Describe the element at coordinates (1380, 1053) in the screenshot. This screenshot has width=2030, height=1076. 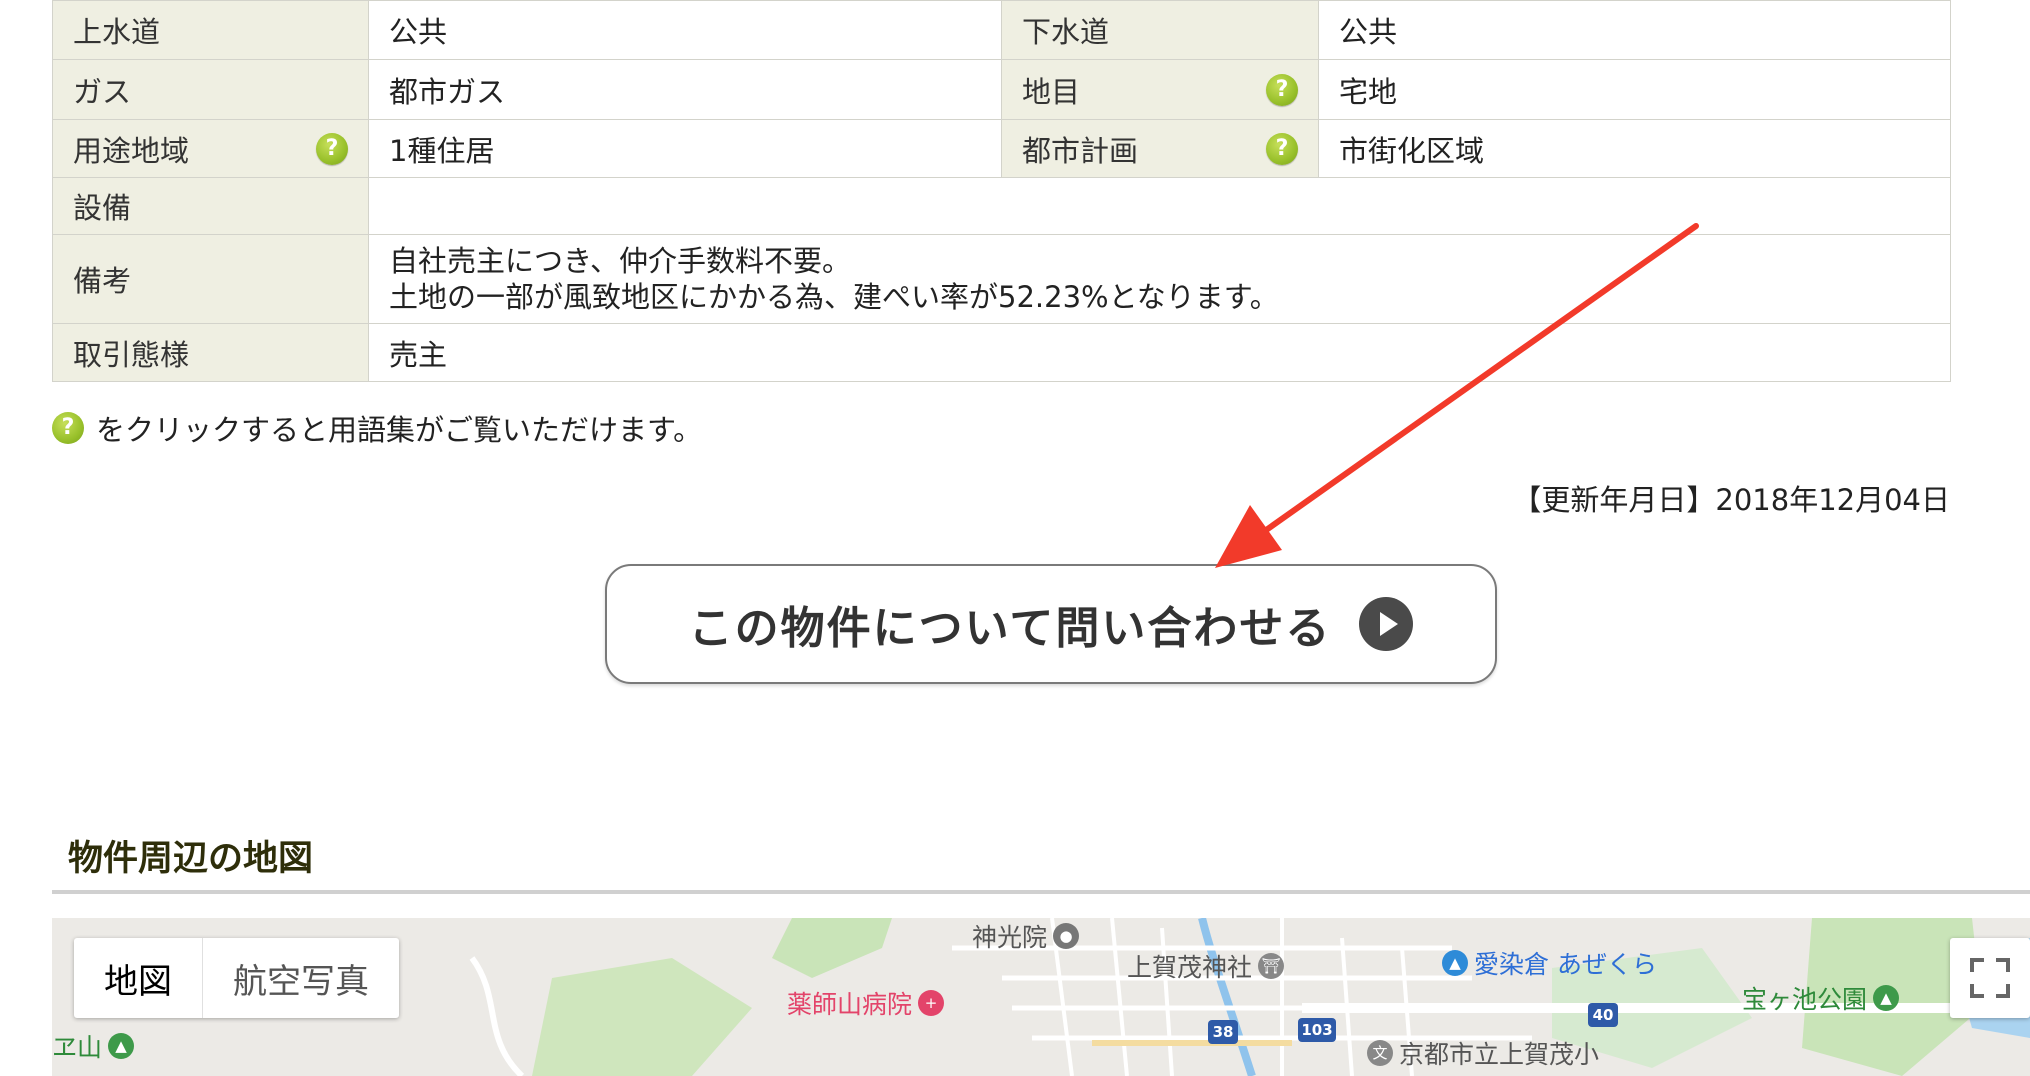
I see `school-pin-icon: 文` at that location.